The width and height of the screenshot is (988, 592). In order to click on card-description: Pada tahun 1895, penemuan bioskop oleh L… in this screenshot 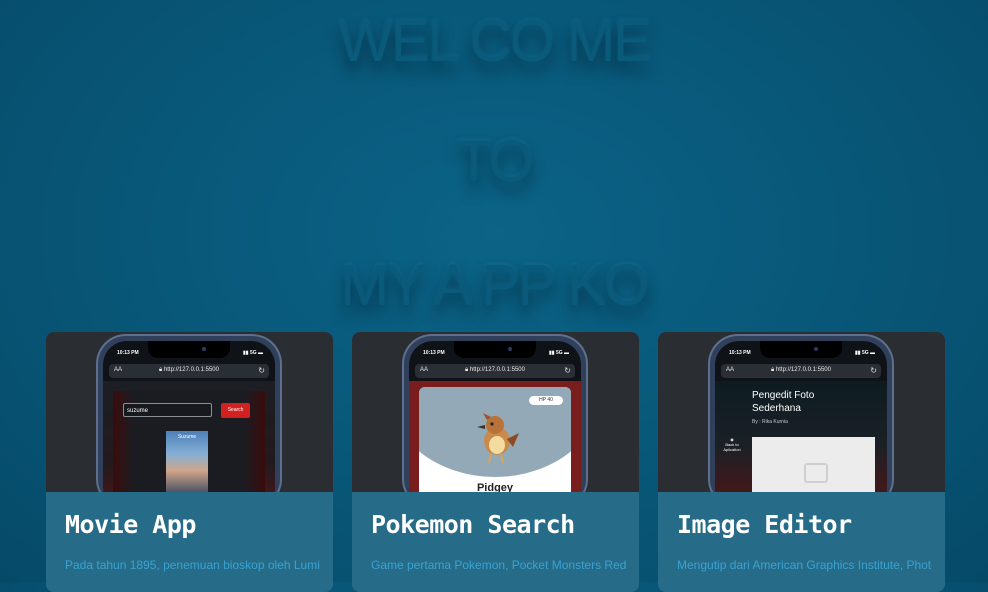, I will do `click(192, 565)`.